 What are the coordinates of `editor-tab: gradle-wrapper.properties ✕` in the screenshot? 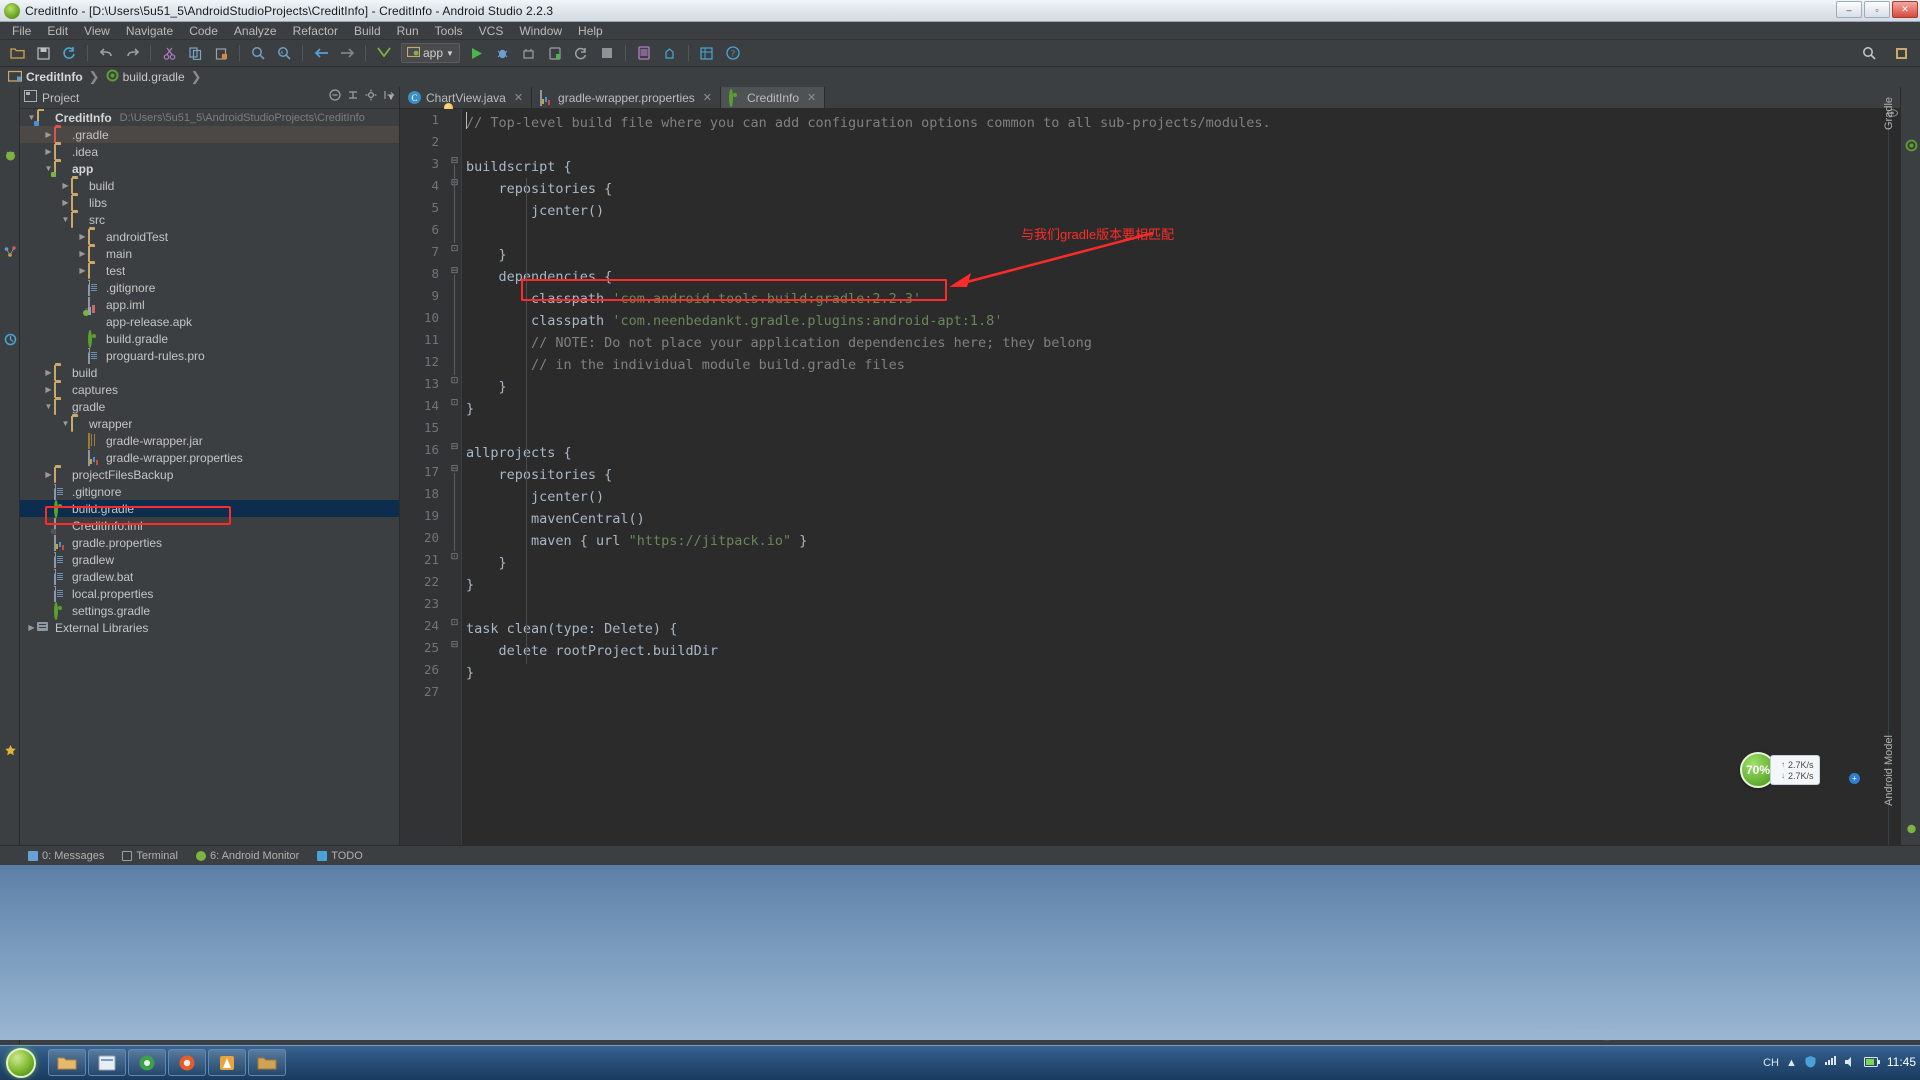 It's located at (627, 97).